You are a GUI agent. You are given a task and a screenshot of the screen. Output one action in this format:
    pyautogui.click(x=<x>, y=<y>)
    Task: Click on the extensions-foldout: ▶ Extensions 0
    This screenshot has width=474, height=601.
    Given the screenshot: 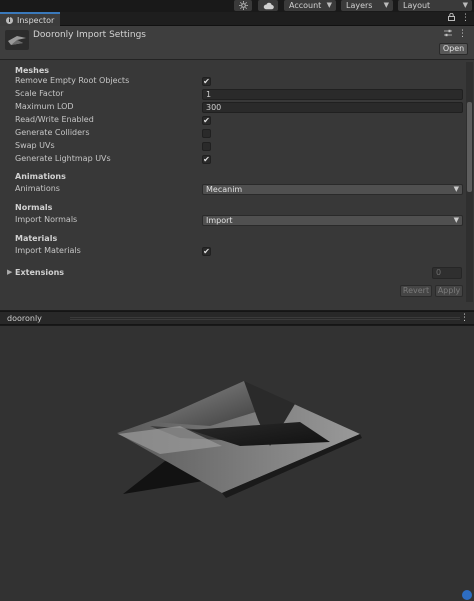 What is the action you would take?
    pyautogui.click(x=231, y=273)
    